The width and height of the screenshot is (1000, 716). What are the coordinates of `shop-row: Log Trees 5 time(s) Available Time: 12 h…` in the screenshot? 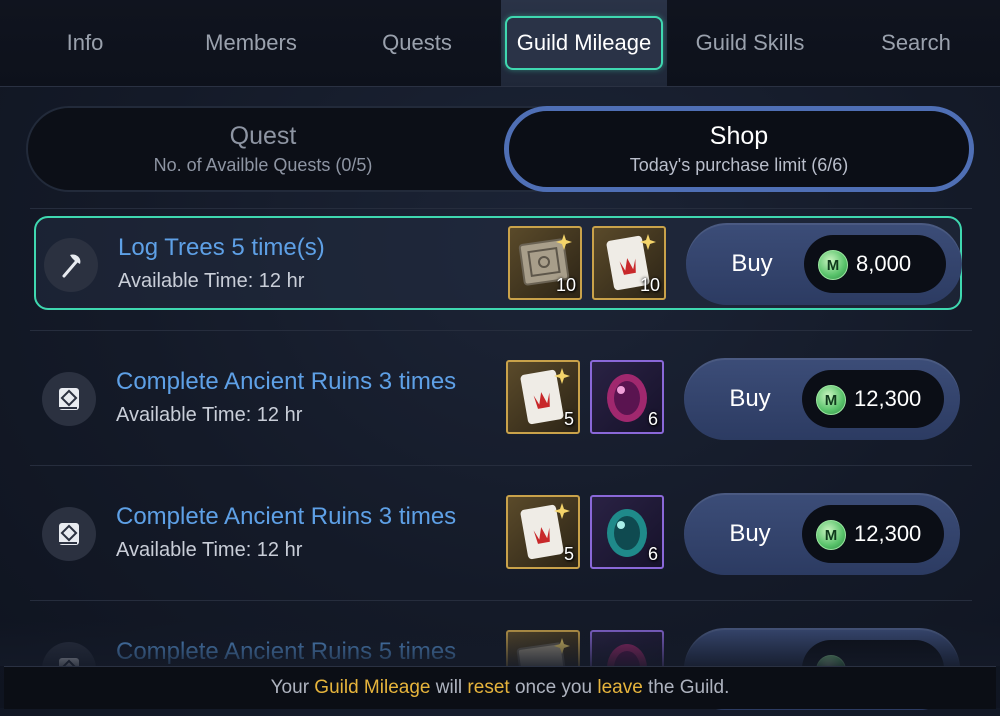 It's located at (498, 263).